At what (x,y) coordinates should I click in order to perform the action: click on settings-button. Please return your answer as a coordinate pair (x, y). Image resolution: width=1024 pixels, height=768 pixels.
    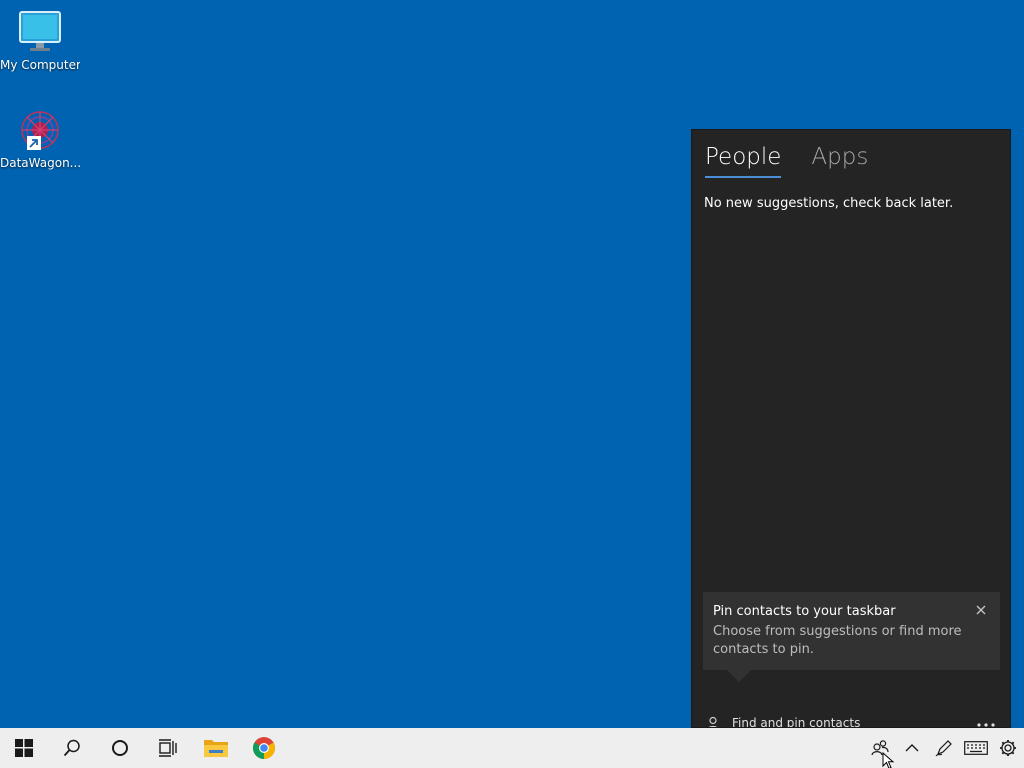
    Looking at the image, I should click on (1008, 748).